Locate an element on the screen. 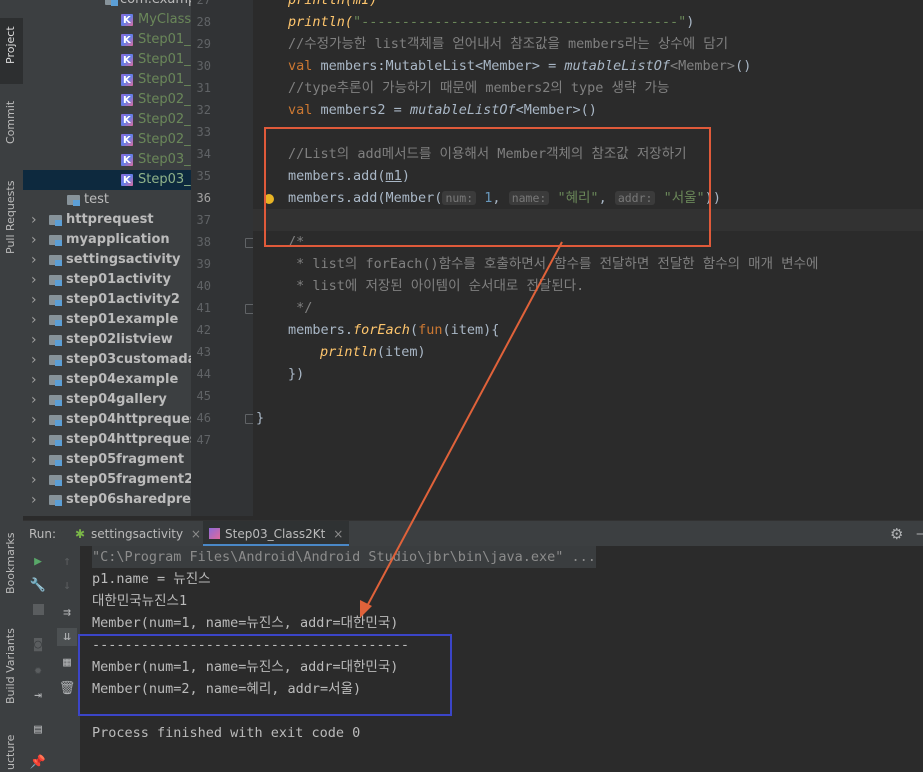 The width and height of the screenshot is (923, 772). annotation-arrow is located at coordinates (463, 426).